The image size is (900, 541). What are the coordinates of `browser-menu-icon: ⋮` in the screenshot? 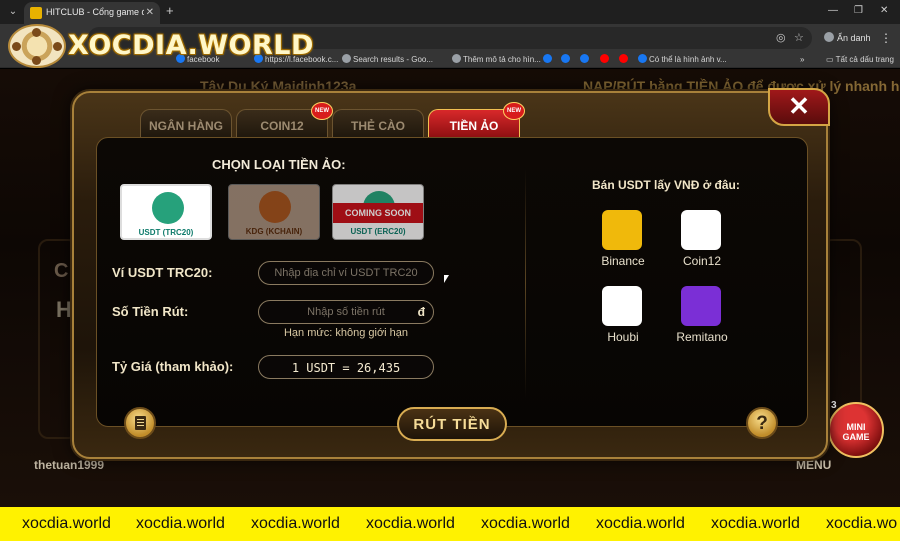 It's located at (886, 38).